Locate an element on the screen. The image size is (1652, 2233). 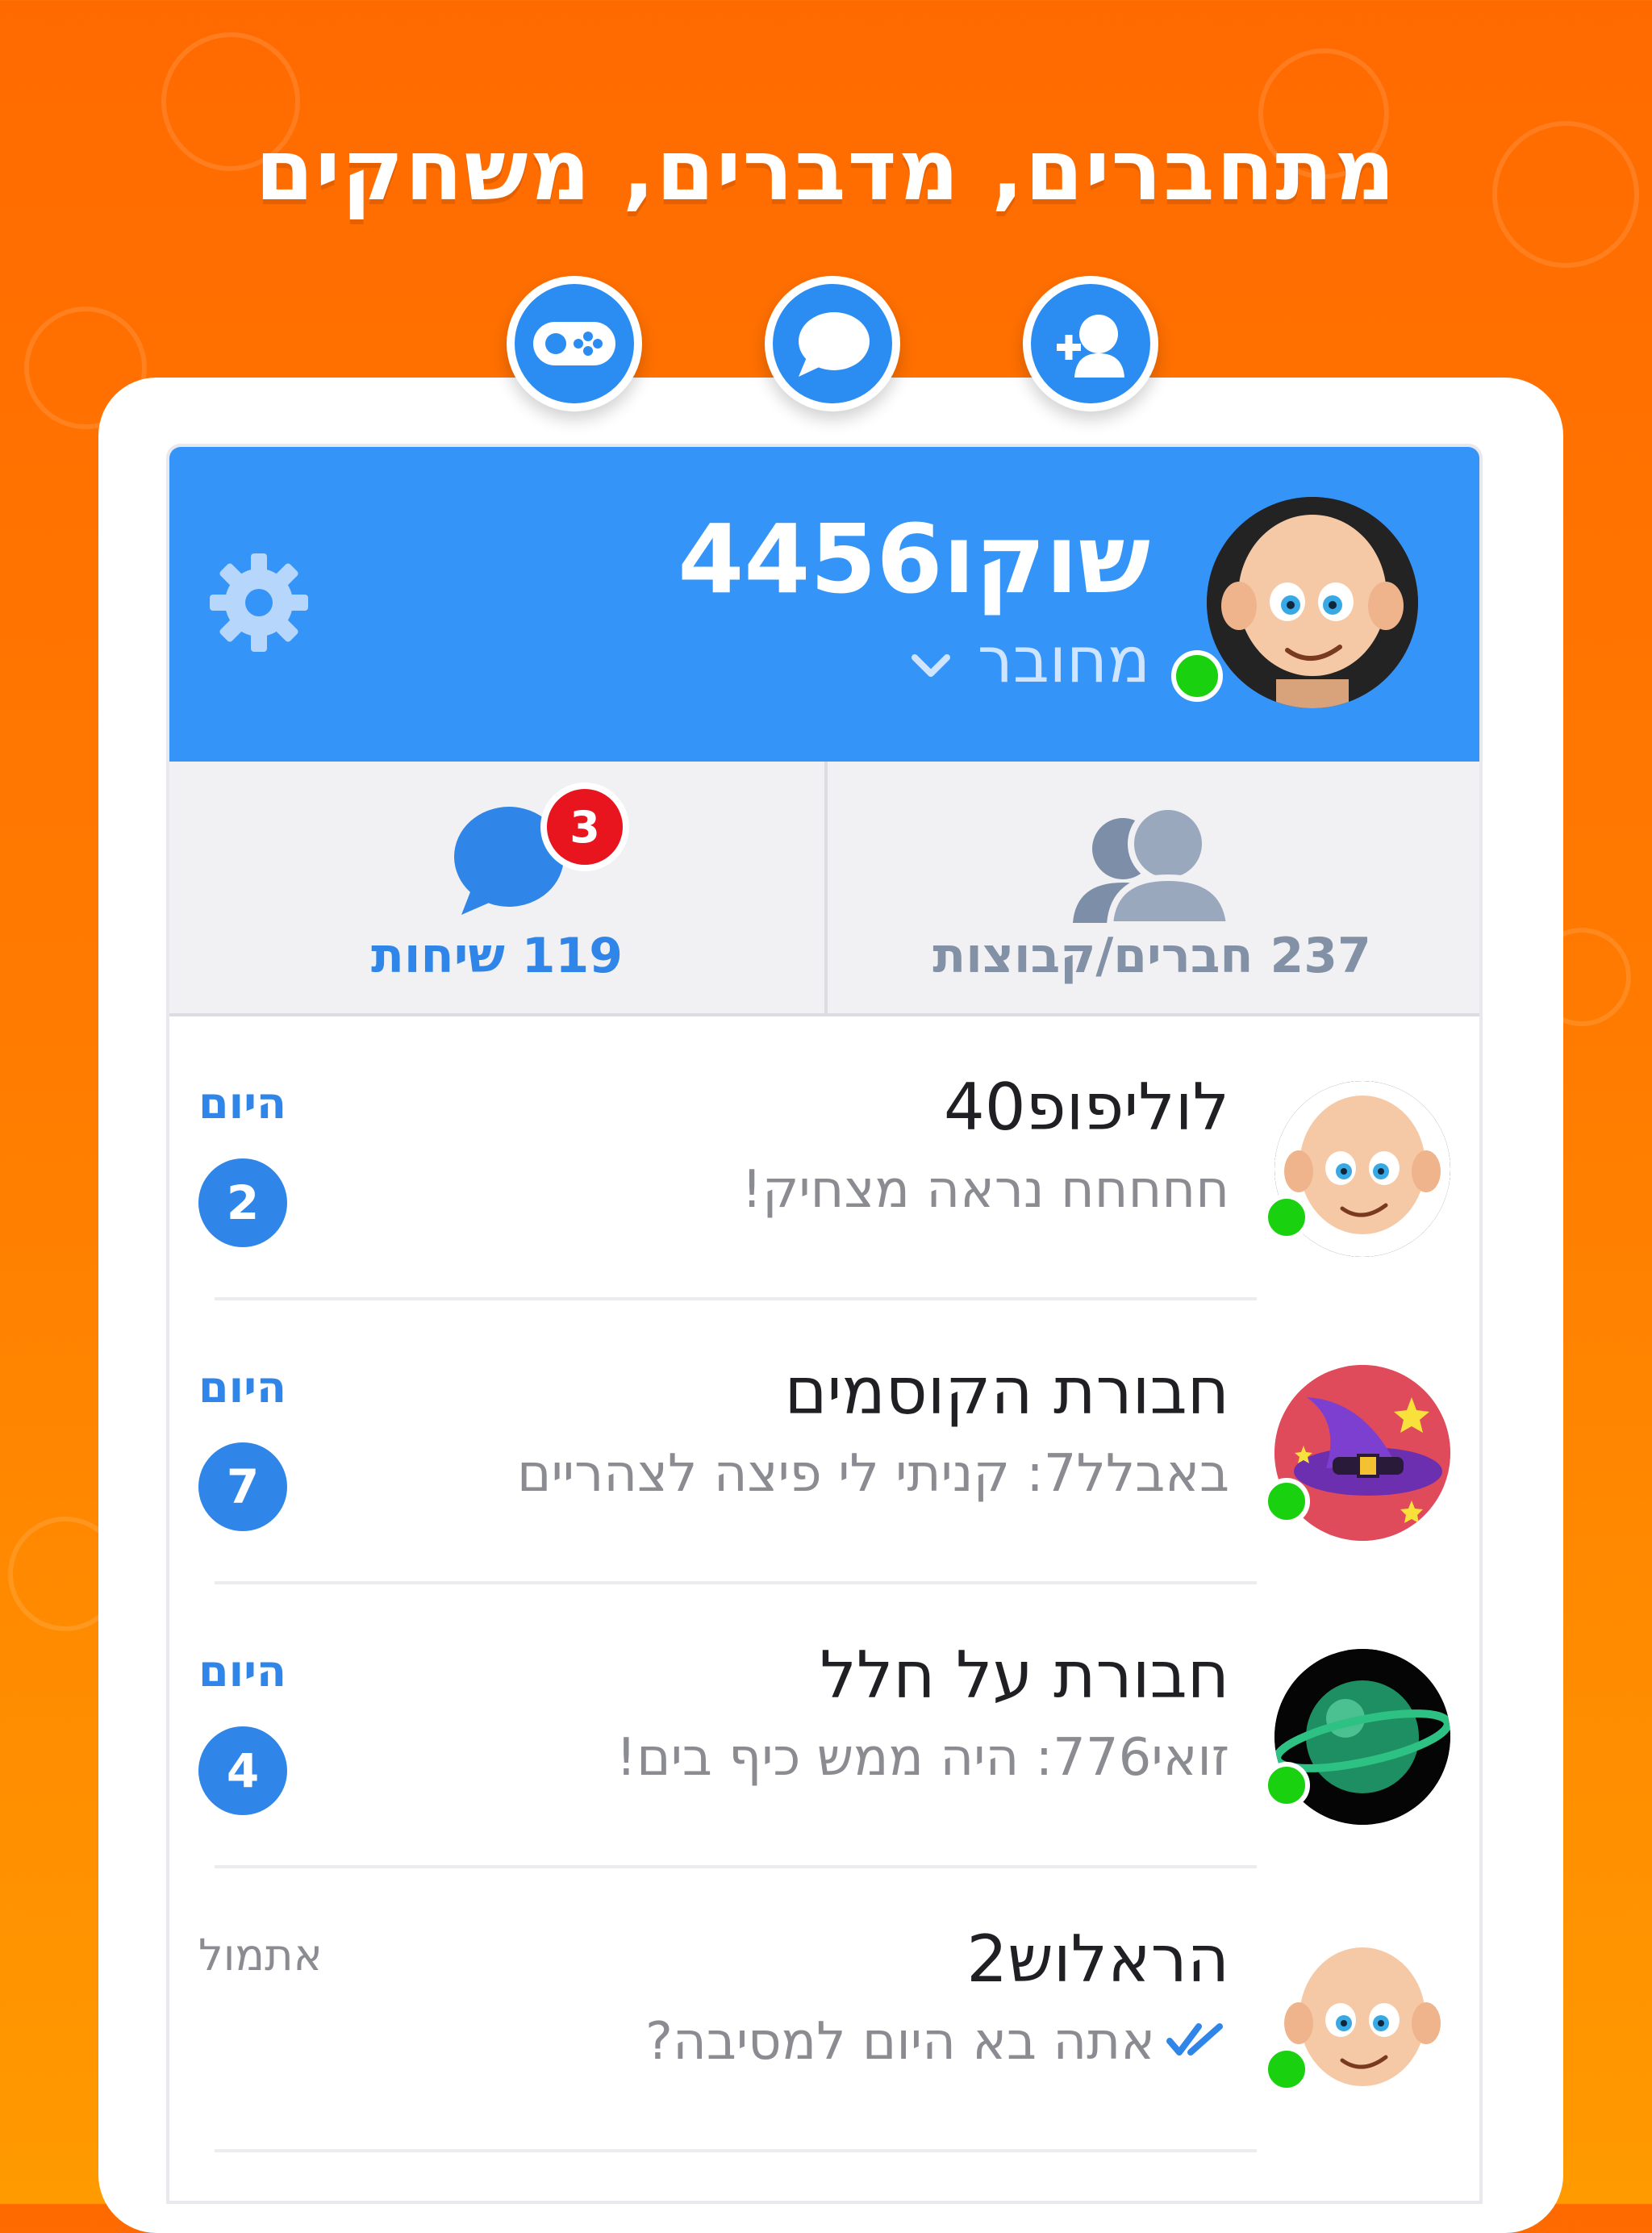
chat-preview: חחחחח נראה מצחיק! is located at coordinates (985, 1190).